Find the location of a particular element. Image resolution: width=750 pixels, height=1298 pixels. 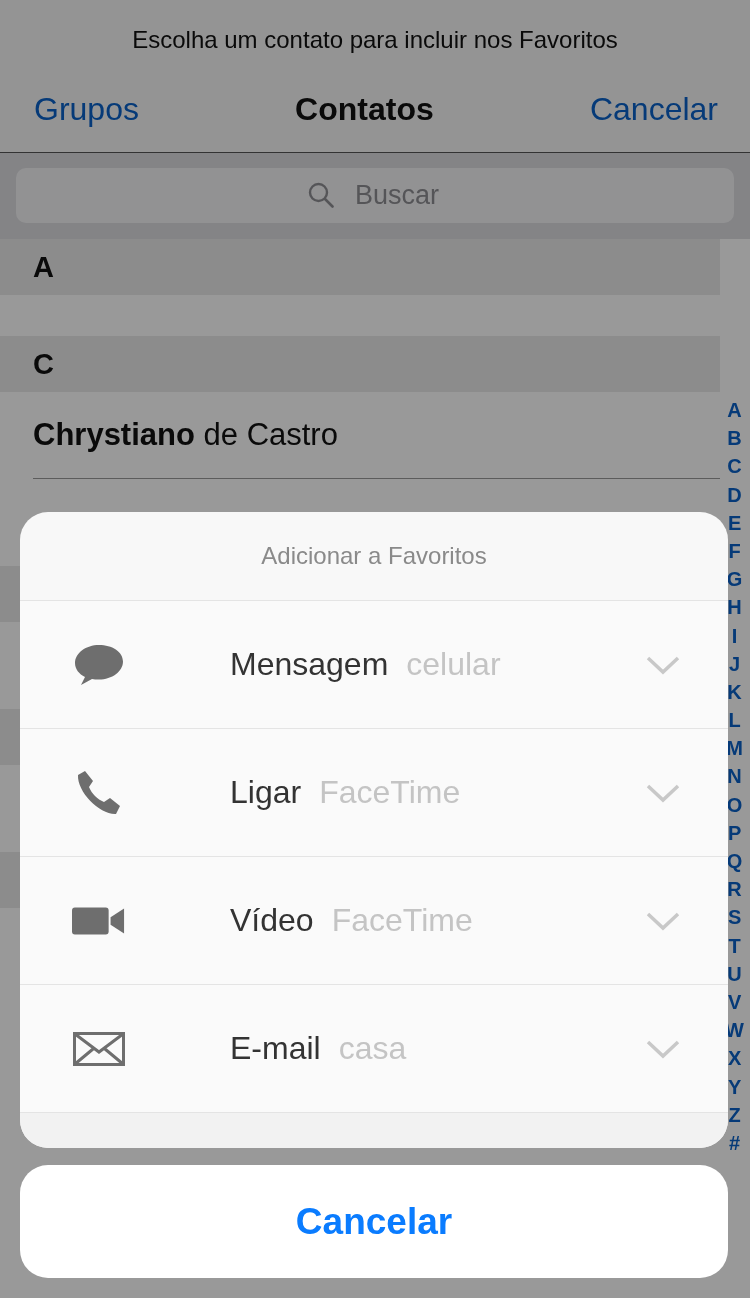

index-letter: I is located at coordinates (734, 635).